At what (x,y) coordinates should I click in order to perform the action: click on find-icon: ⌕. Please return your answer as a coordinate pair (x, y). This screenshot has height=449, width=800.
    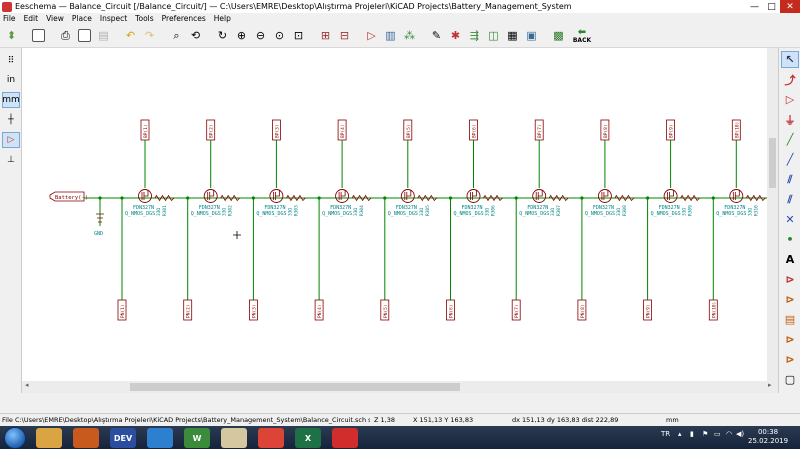
    Looking at the image, I should click on (176, 35).